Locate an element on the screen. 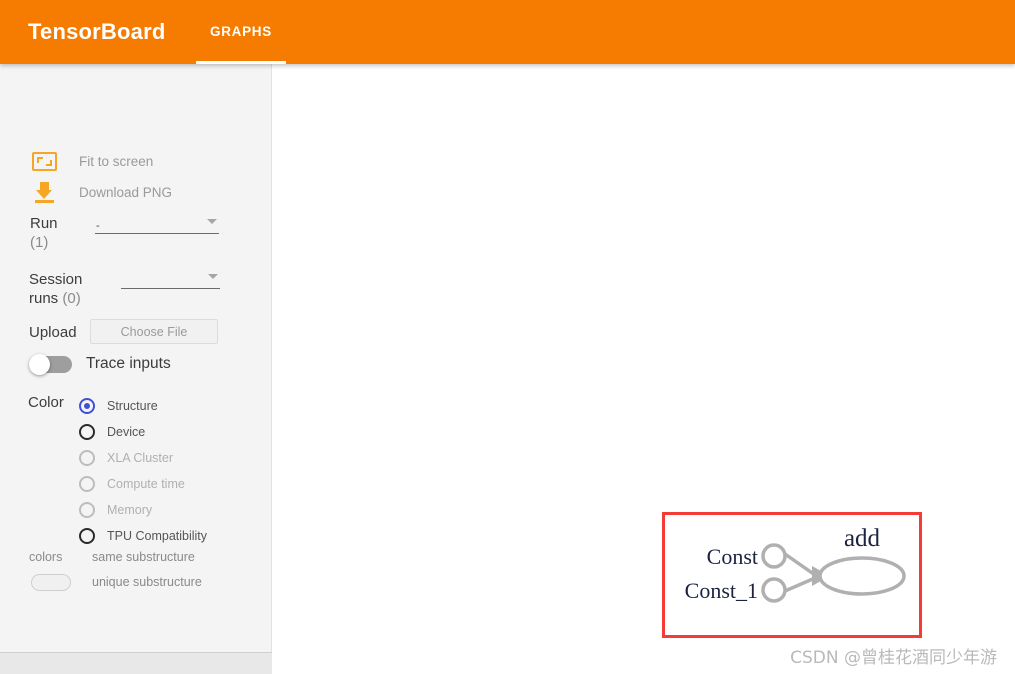  session-runs-select is located at coordinates (170, 278).